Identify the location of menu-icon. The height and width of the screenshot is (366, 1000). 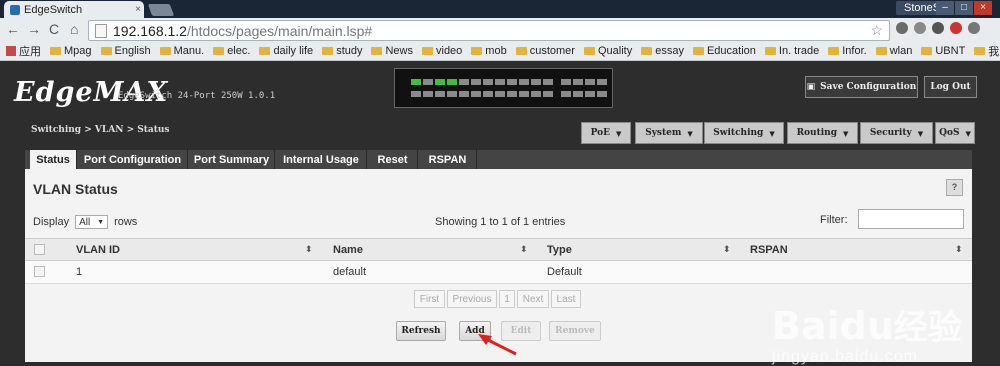
(974, 28).